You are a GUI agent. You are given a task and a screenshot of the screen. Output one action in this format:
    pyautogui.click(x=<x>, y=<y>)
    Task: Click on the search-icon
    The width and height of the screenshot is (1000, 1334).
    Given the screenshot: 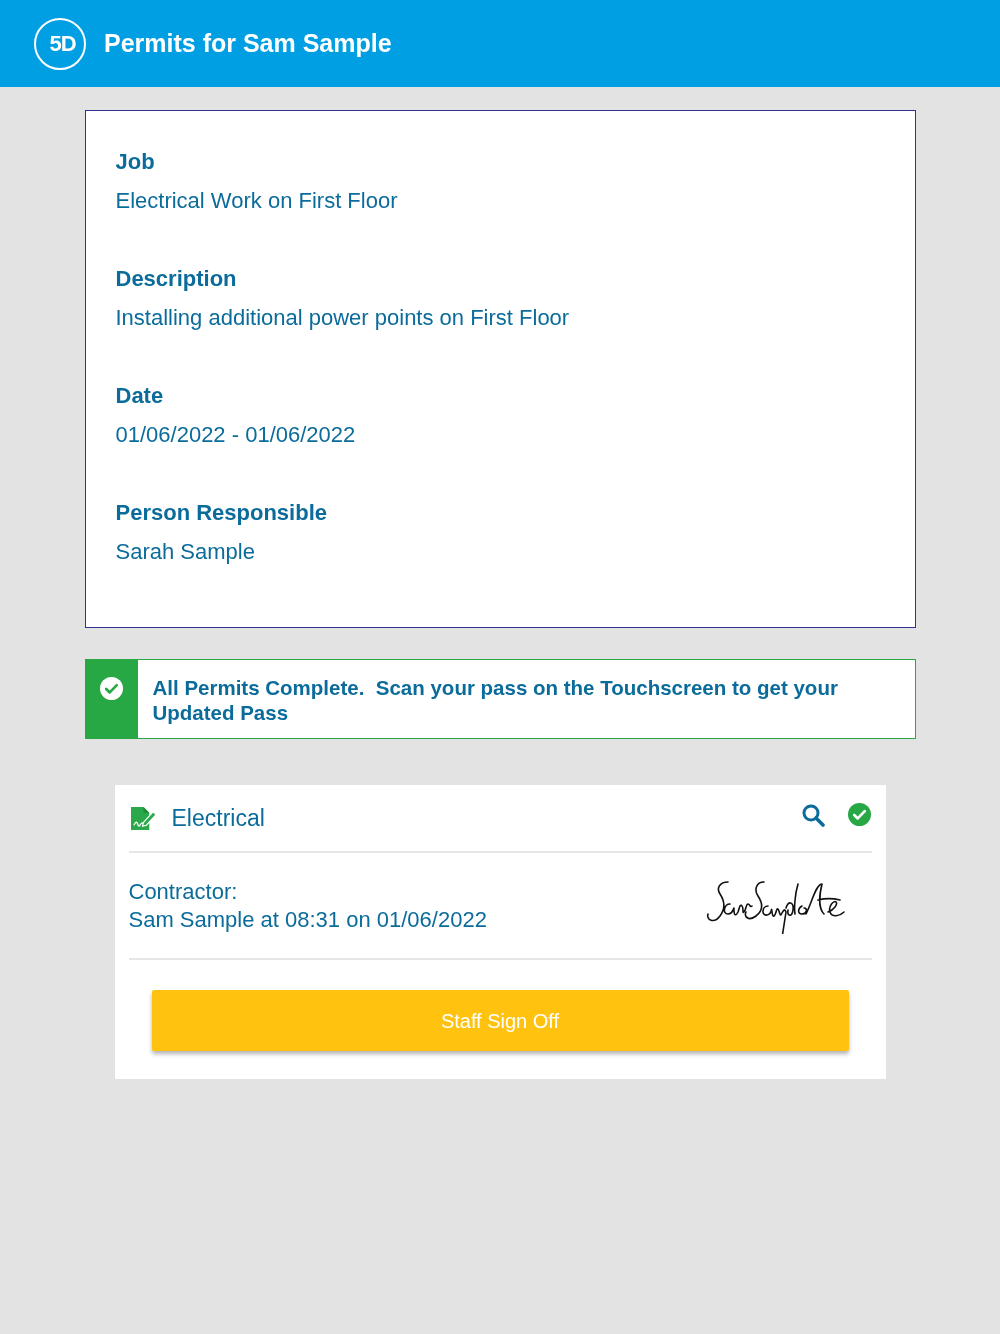 What is the action you would take?
    pyautogui.click(x=813, y=814)
    